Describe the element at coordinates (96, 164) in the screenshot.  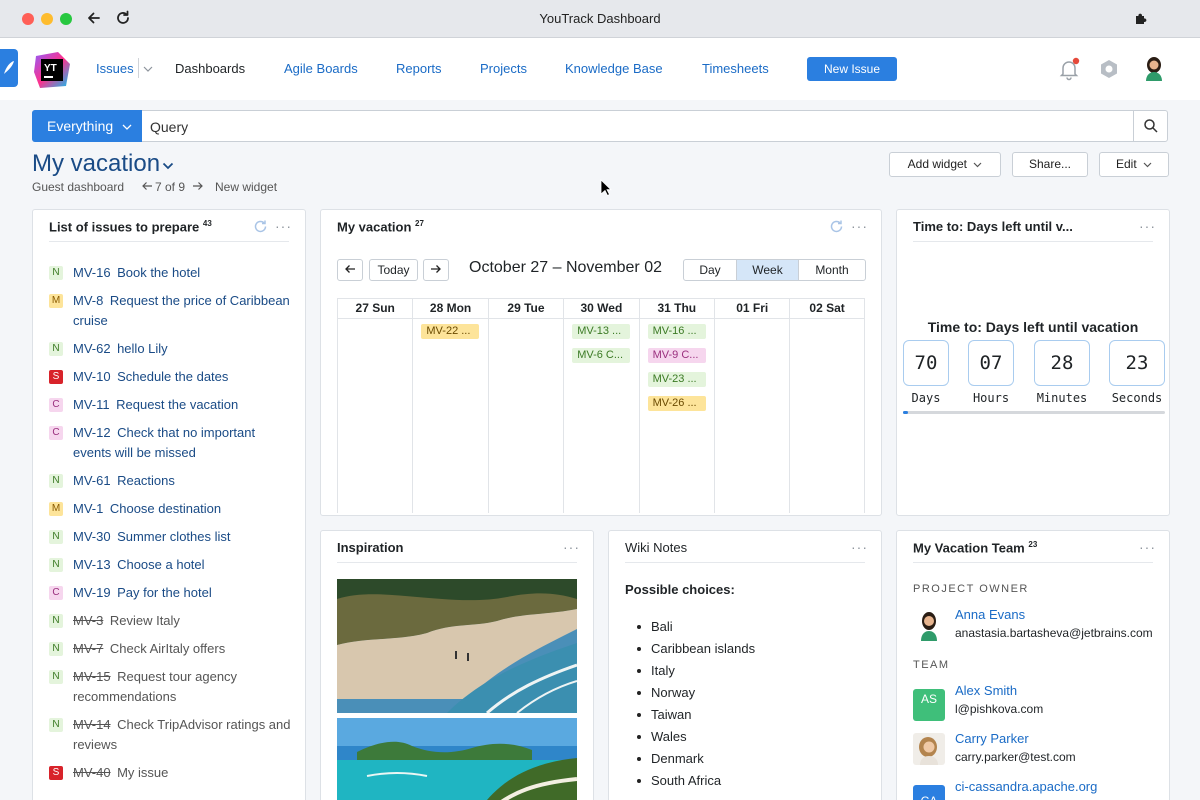
I see `dashboard-title: My vacation` at that location.